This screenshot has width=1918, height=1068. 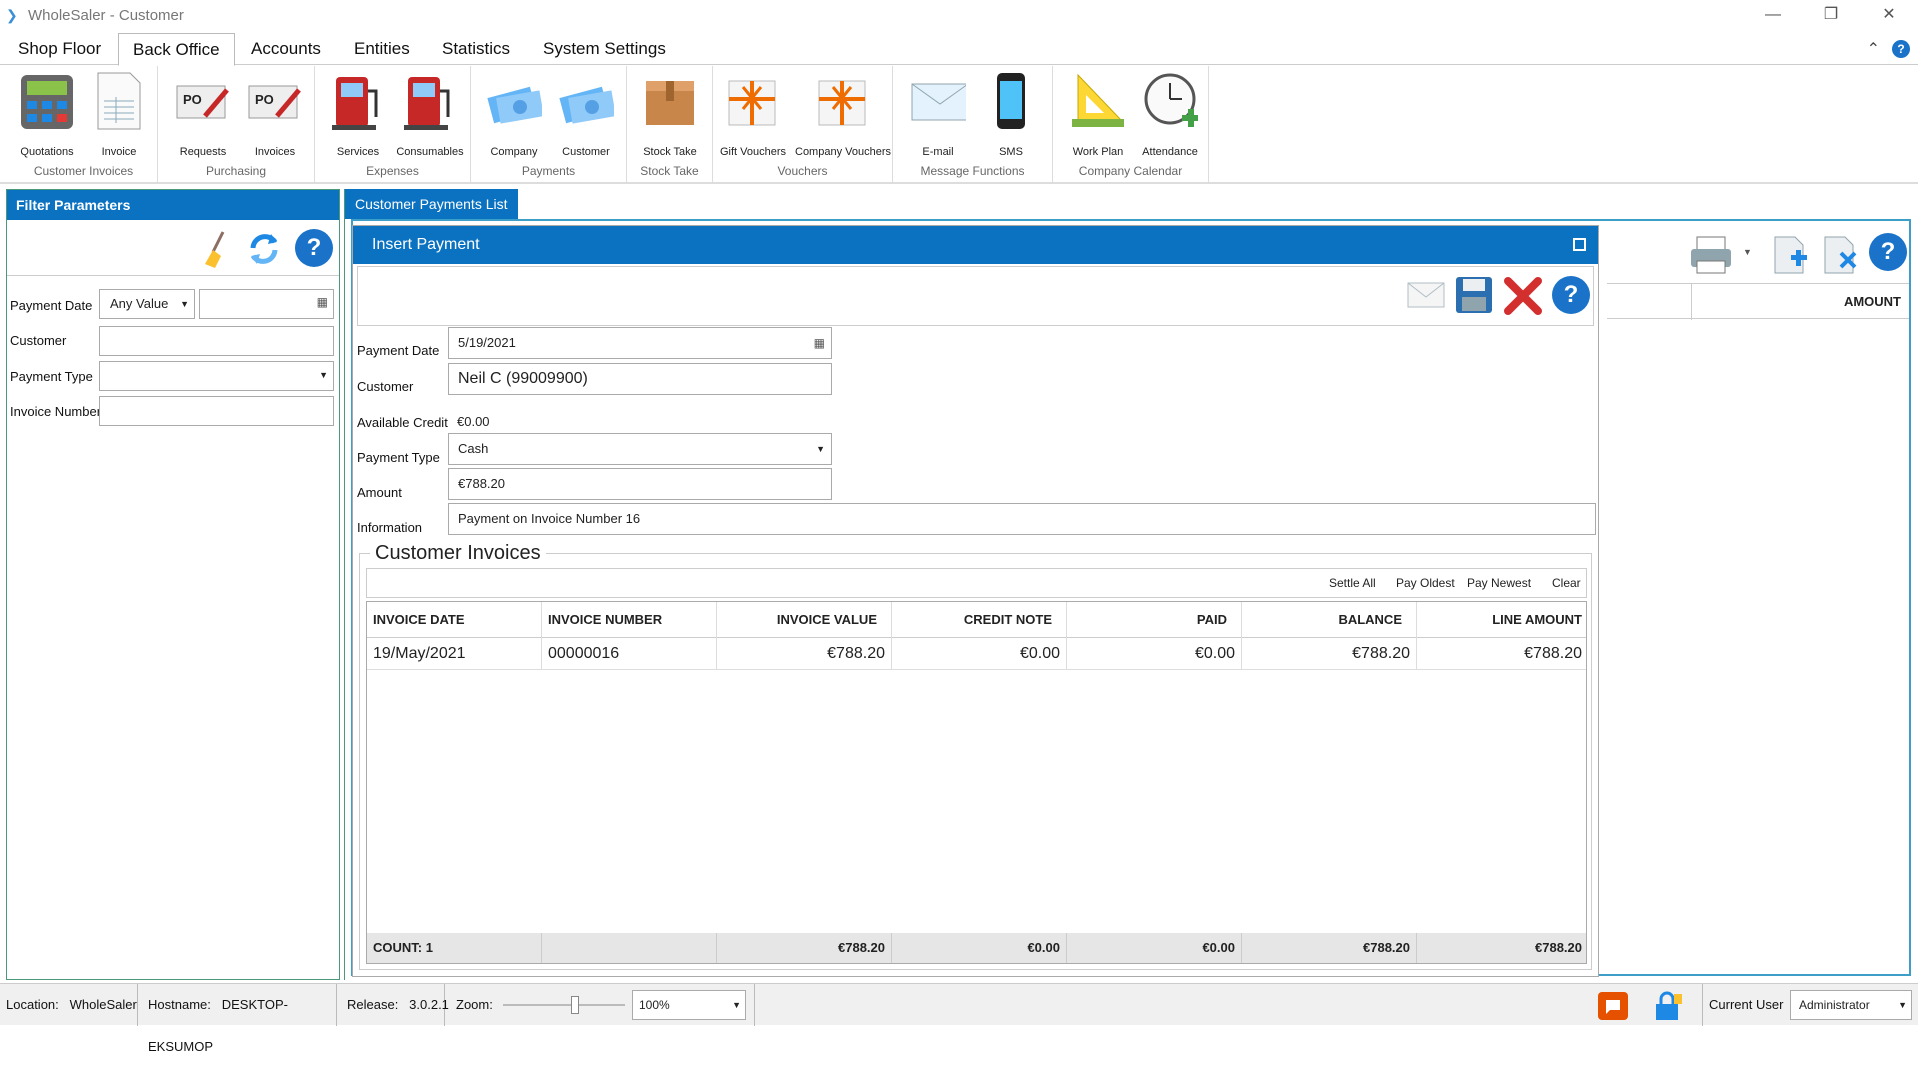 What do you see at coordinates (1873, 49) in the screenshot?
I see `collapse-ribbon-icon: ⌃` at bounding box center [1873, 49].